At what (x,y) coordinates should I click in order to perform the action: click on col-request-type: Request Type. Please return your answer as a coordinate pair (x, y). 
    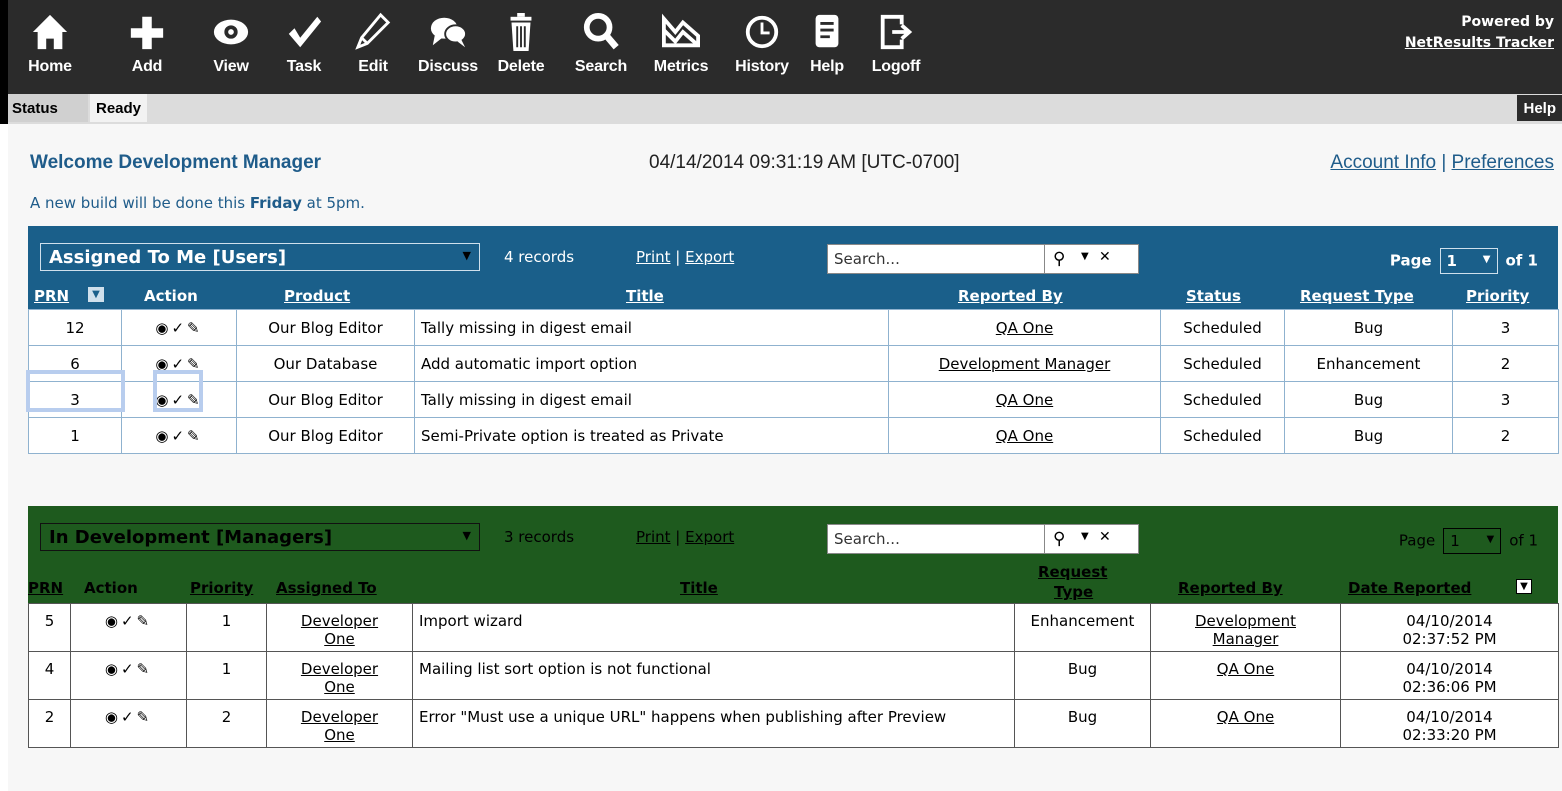
    Looking at the image, I should click on (1357, 296).